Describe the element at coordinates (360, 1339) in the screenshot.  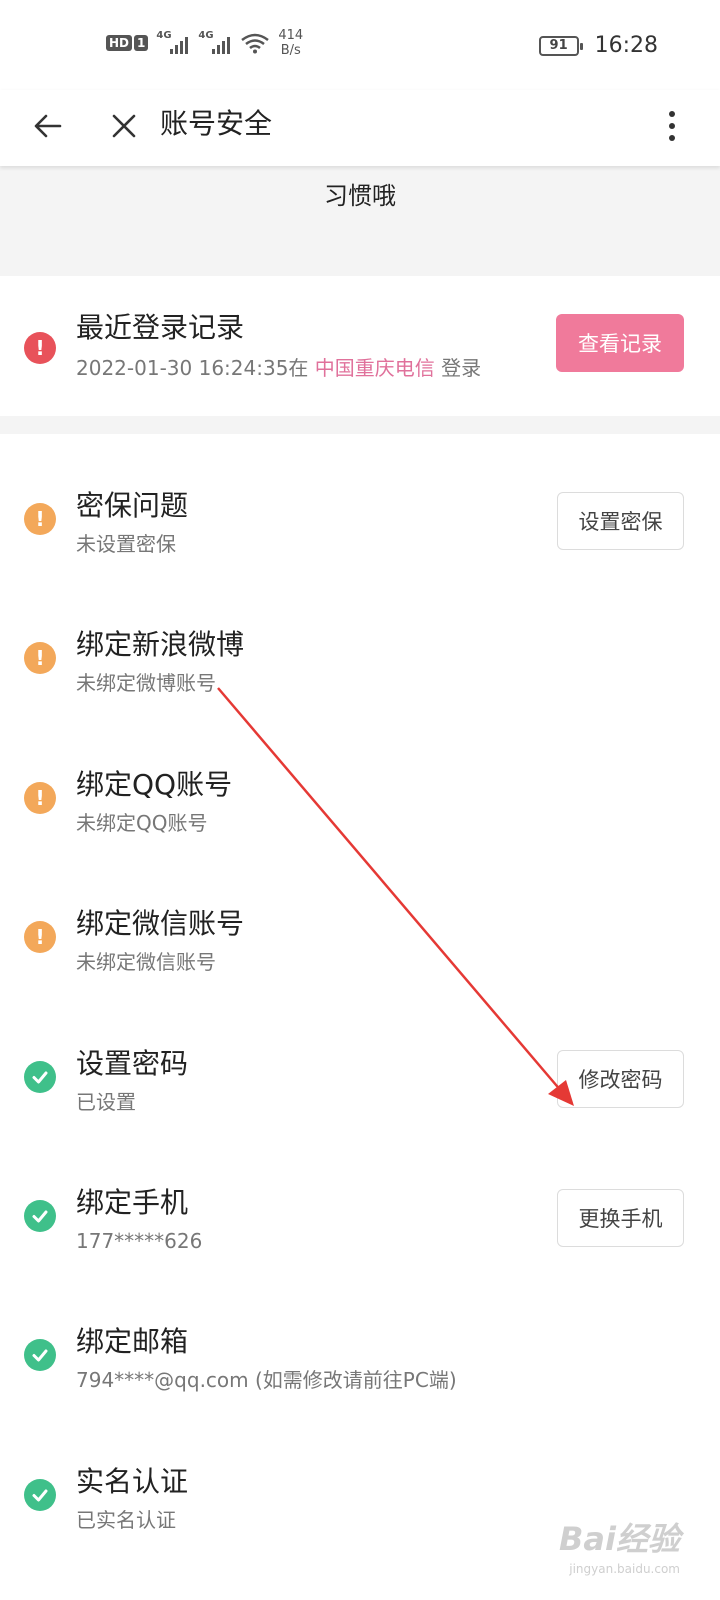
I see `security-item-row: 绑定邮箱 794****@qq.com (如需修改请前往PC端)` at that location.